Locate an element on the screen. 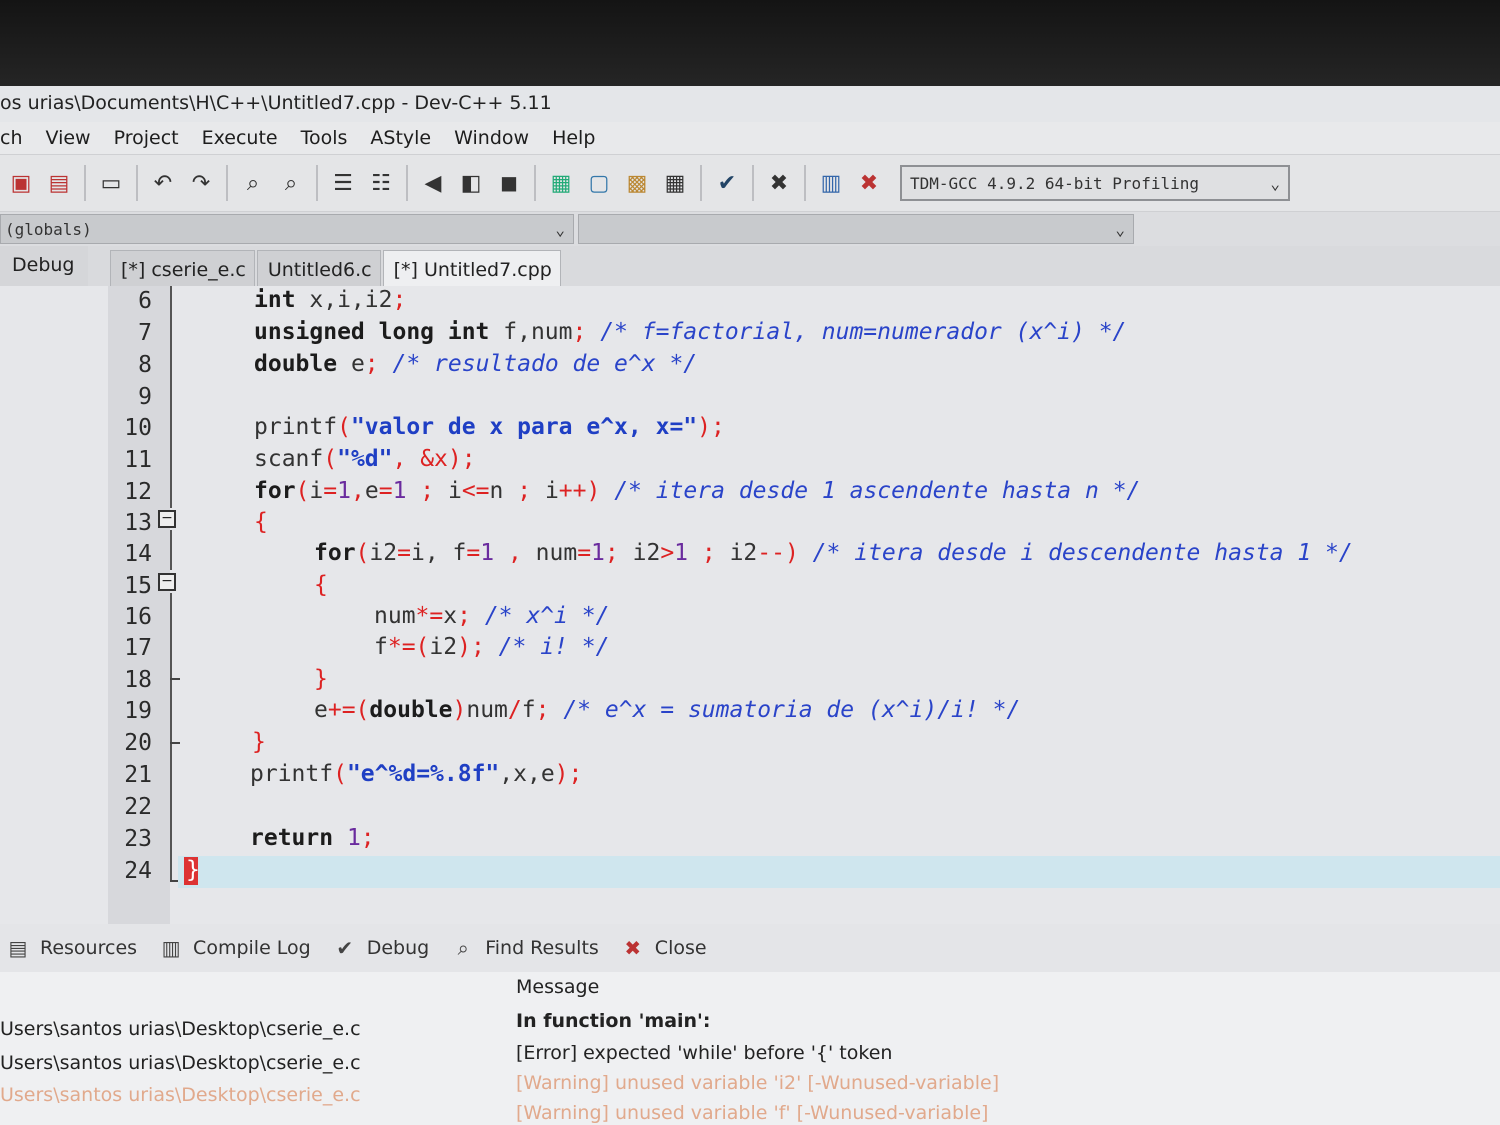 Image resolution: width=1500 pixels, height=1125 pixels. compiler-value: TDM-GCC 4.9.2 64-bit Profiling is located at coordinates (1054, 183).